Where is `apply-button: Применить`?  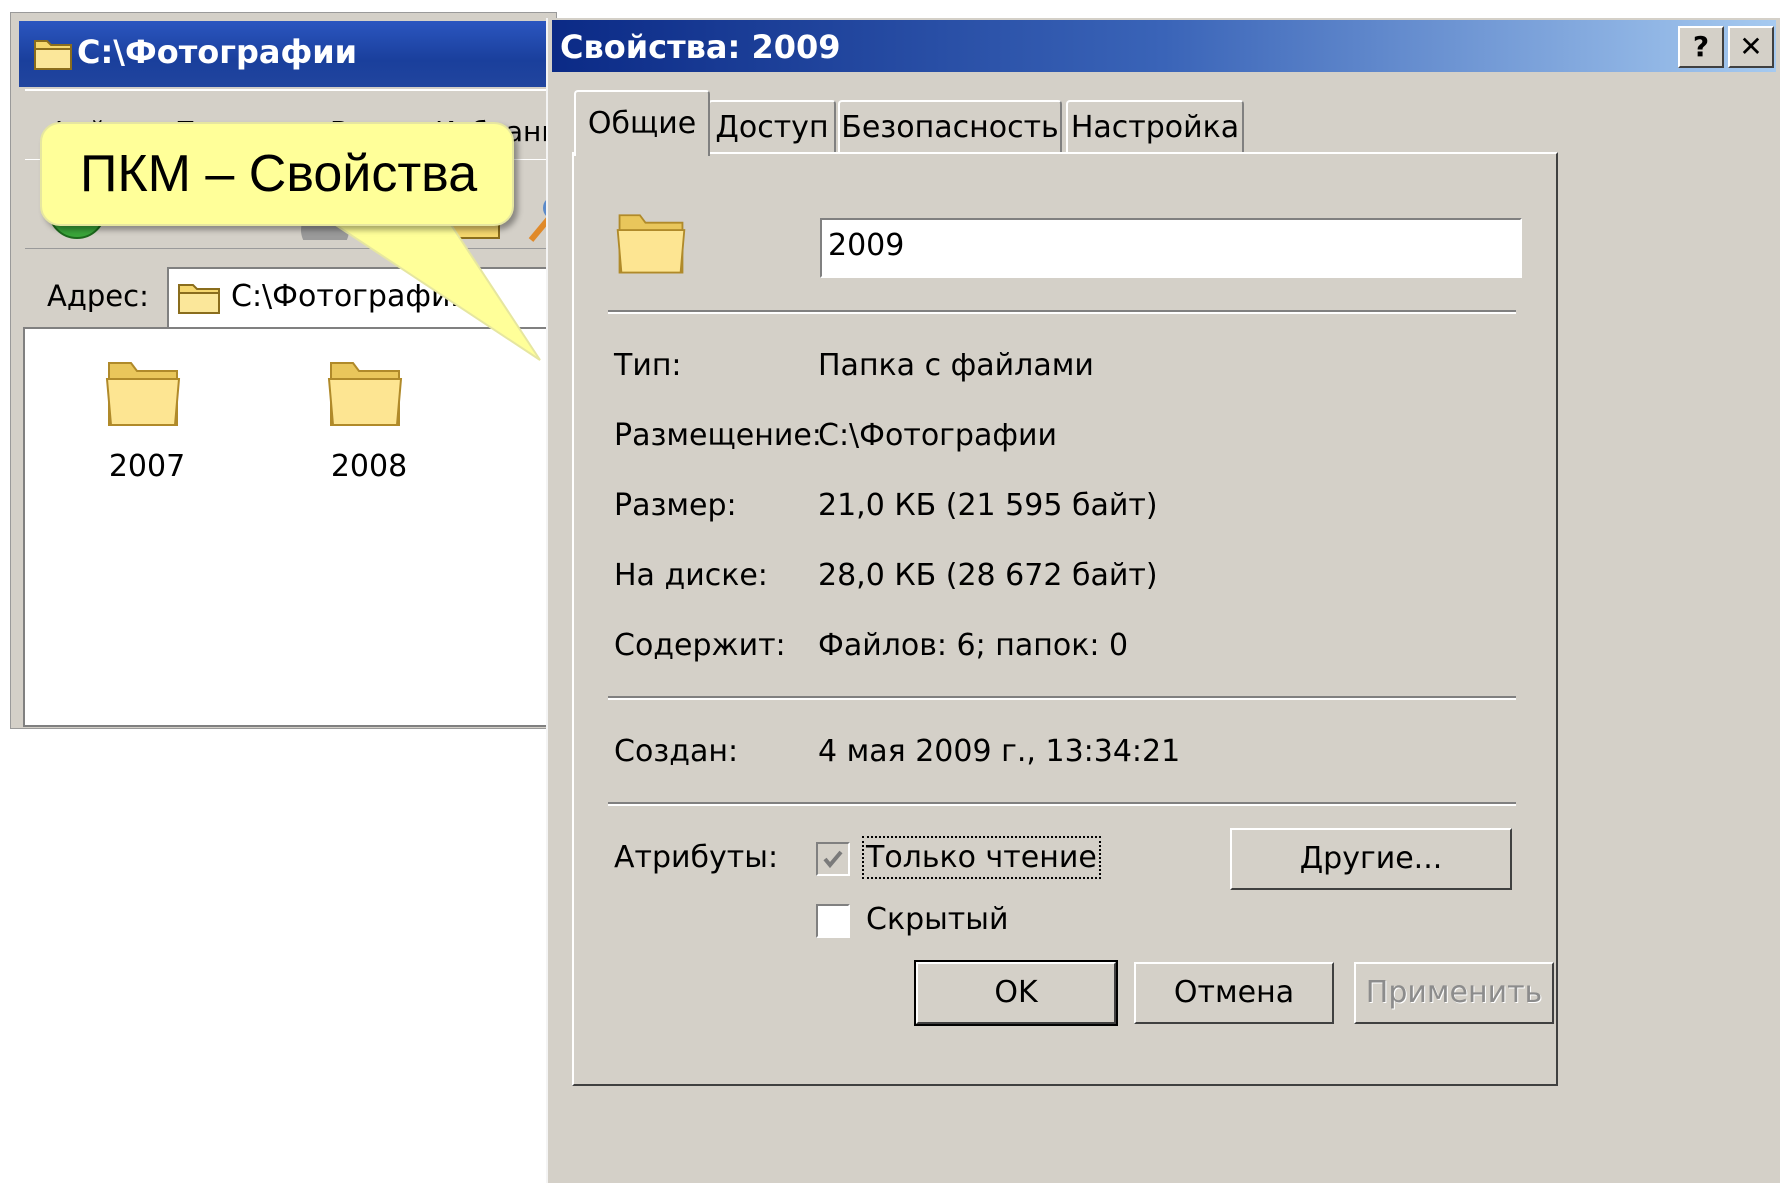 apply-button: Применить is located at coordinates (1454, 993).